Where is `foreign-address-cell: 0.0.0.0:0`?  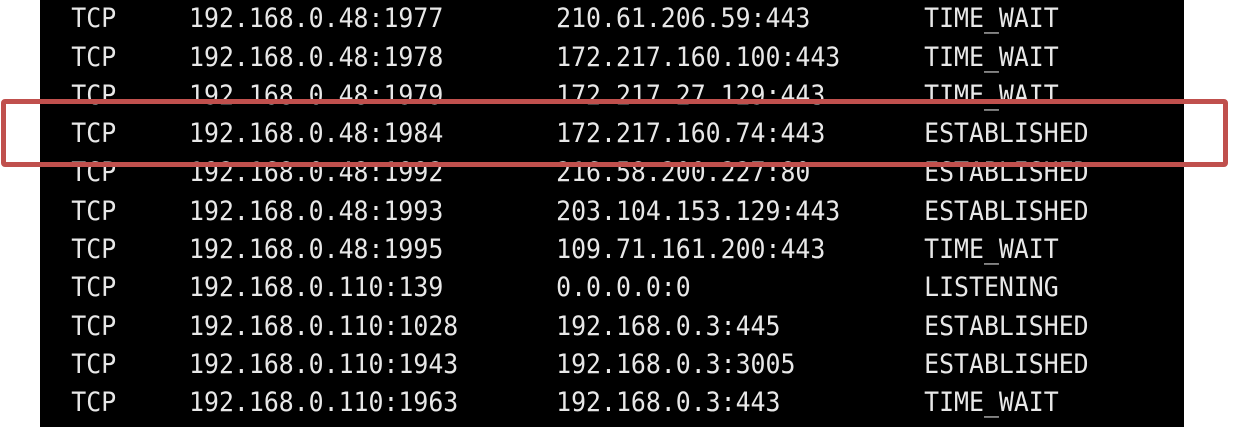
foreign-address-cell: 0.0.0.0:0 is located at coordinates (623, 287).